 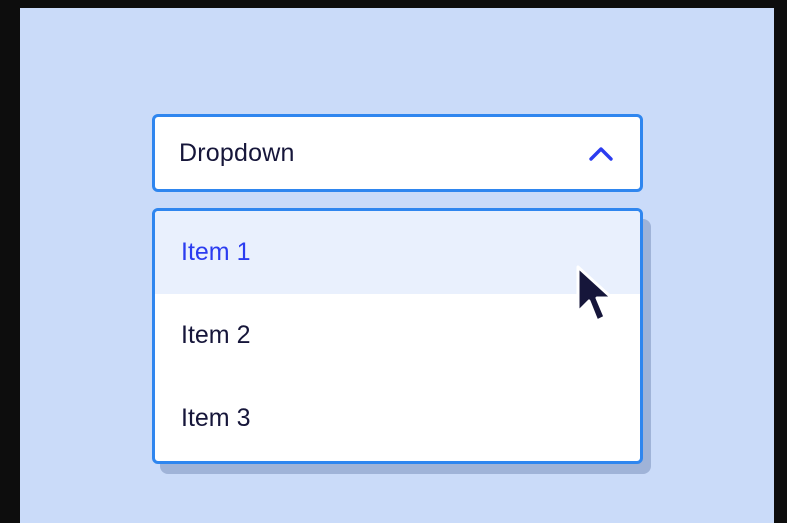 I want to click on dropdown-item-1: Item 1, so click(x=397, y=252).